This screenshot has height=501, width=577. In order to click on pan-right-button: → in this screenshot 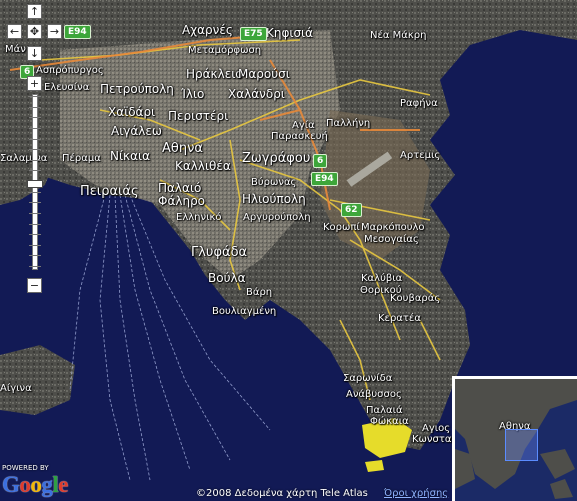, I will do `click(54, 31)`.